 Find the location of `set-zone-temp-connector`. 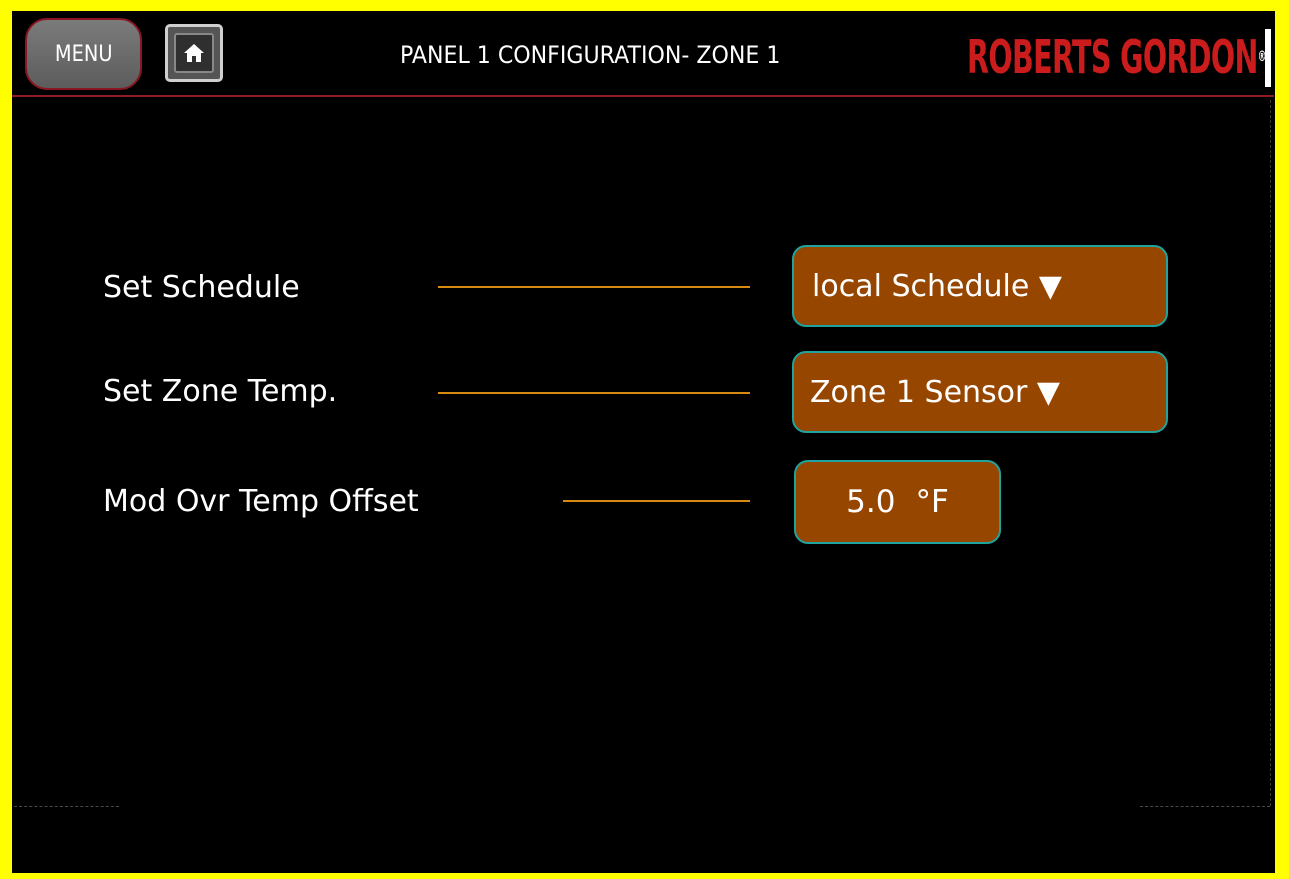

set-zone-temp-connector is located at coordinates (594, 393).